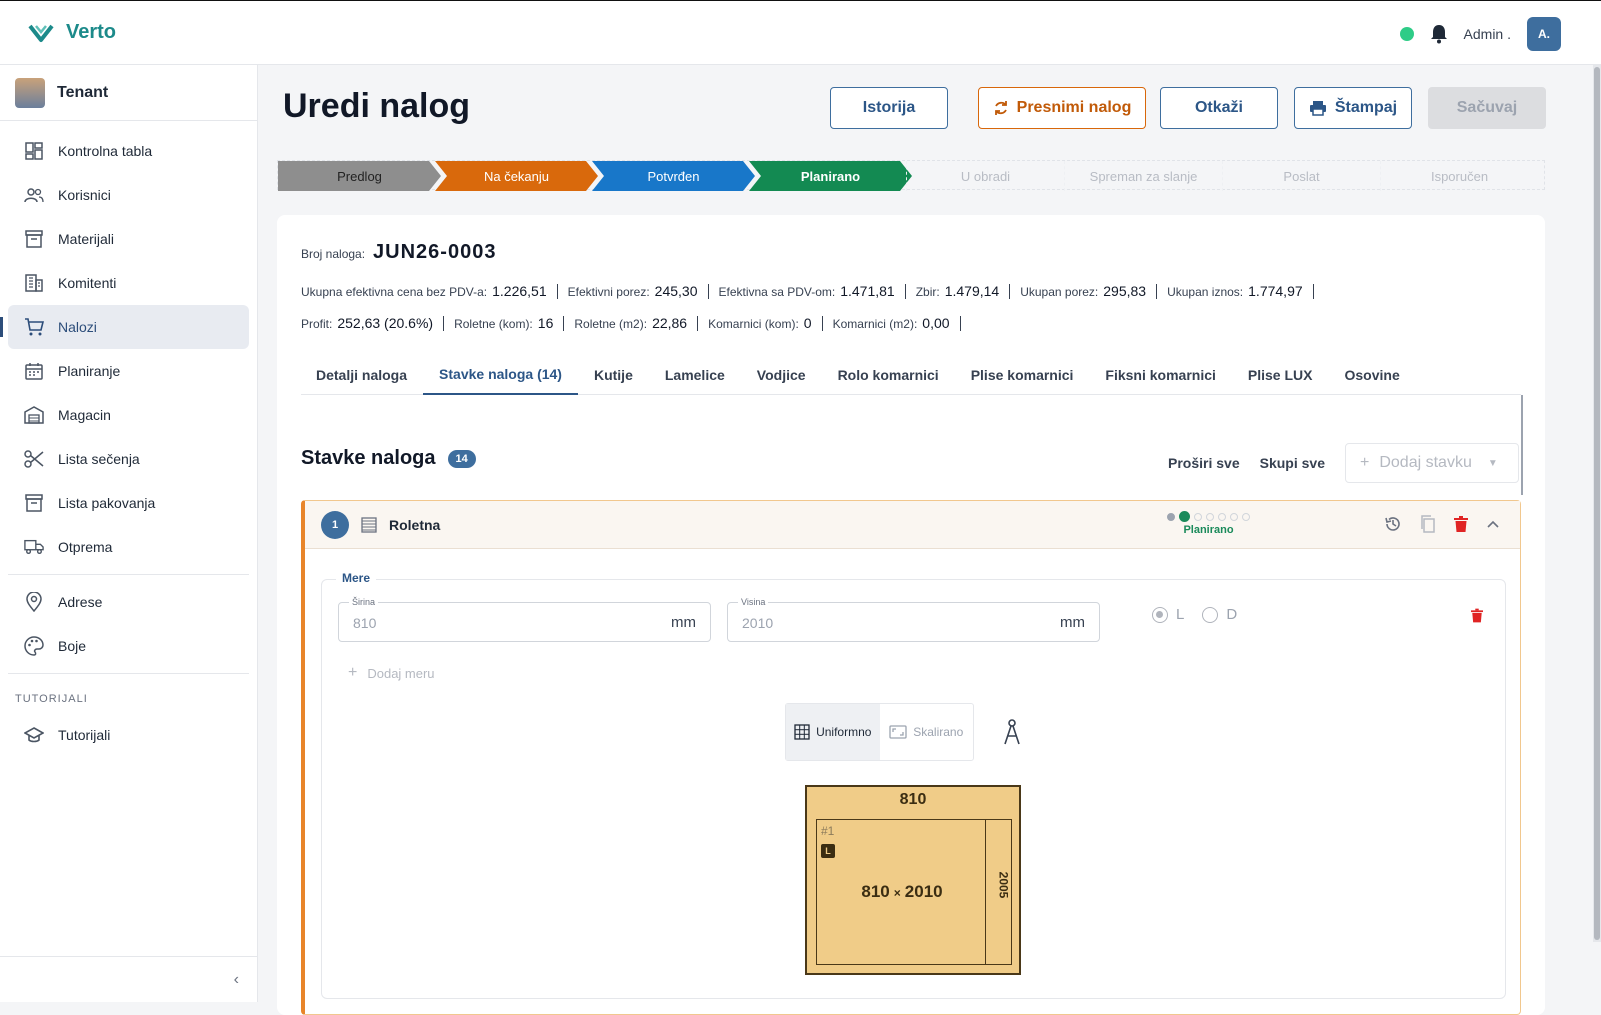  Describe the element at coordinates (1477, 618) in the screenshot. I see `delete-measure-button` at that location.